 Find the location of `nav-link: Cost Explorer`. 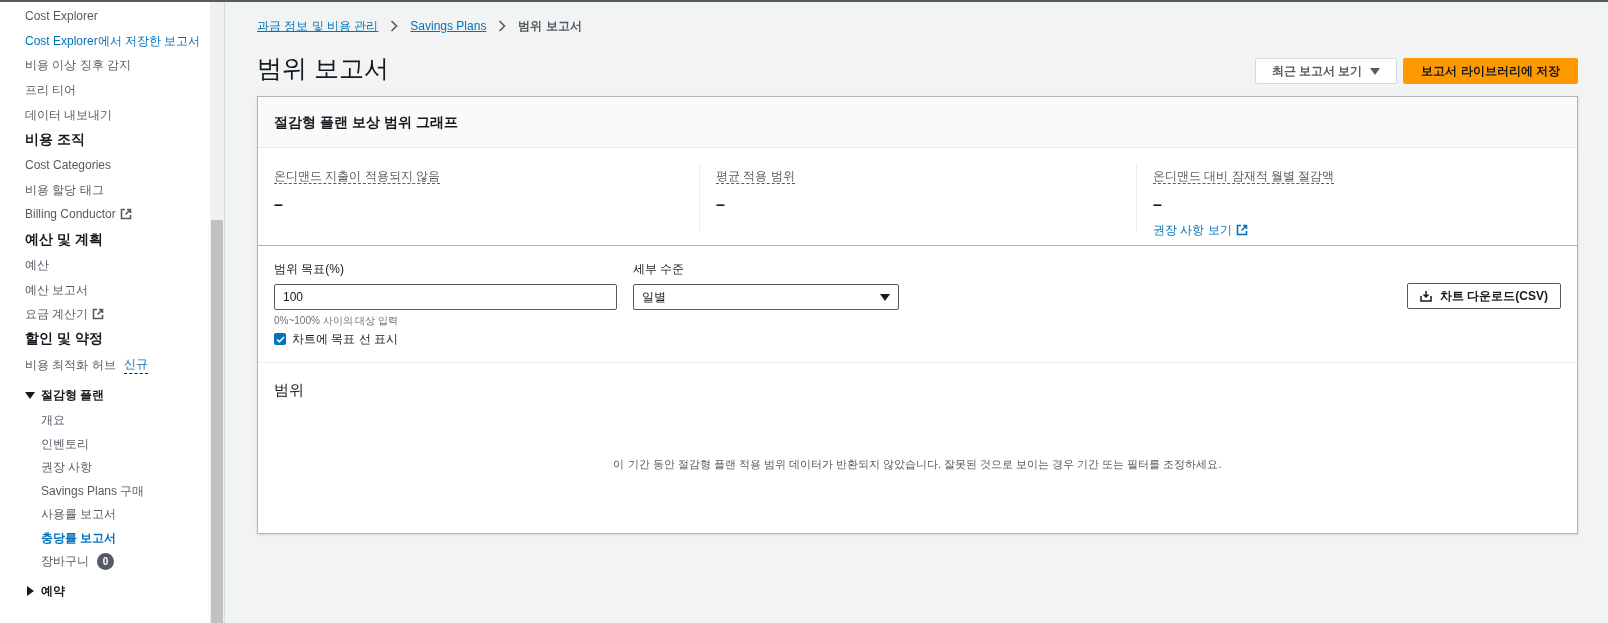

nav-link: Cost Explorer is located at coordinates (61, 16).